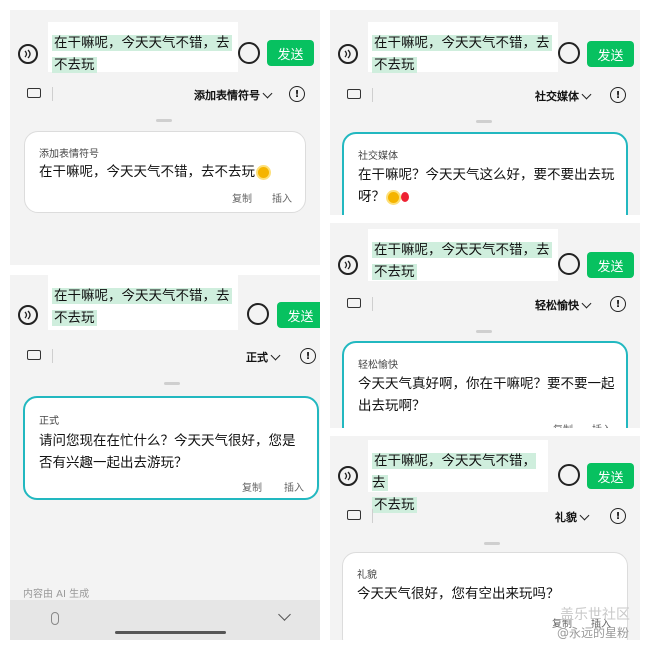  What do you see at coordinates (378, 365) in the screenshot?
I see `card-label: 轻松愉快` at bounding box center [378, 365].